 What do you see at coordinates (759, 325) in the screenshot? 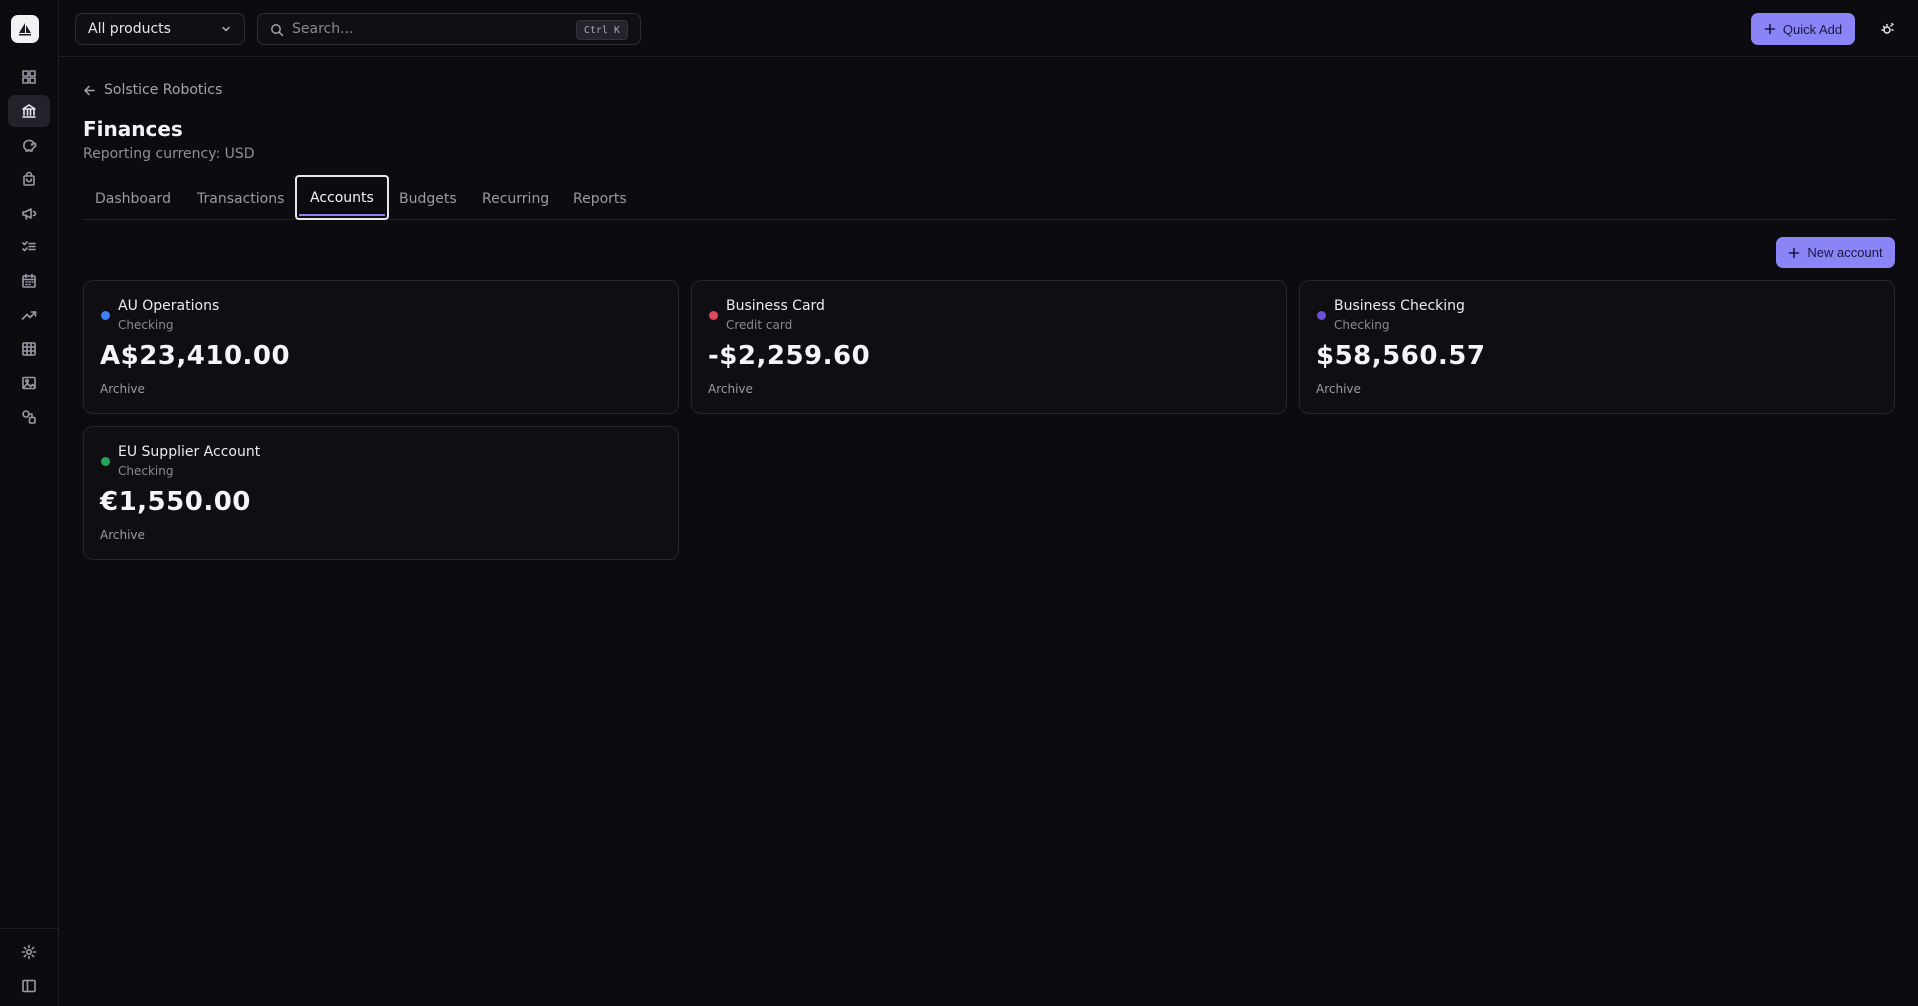
I see `account-type: Credit card` at bounding box center [759, 325].